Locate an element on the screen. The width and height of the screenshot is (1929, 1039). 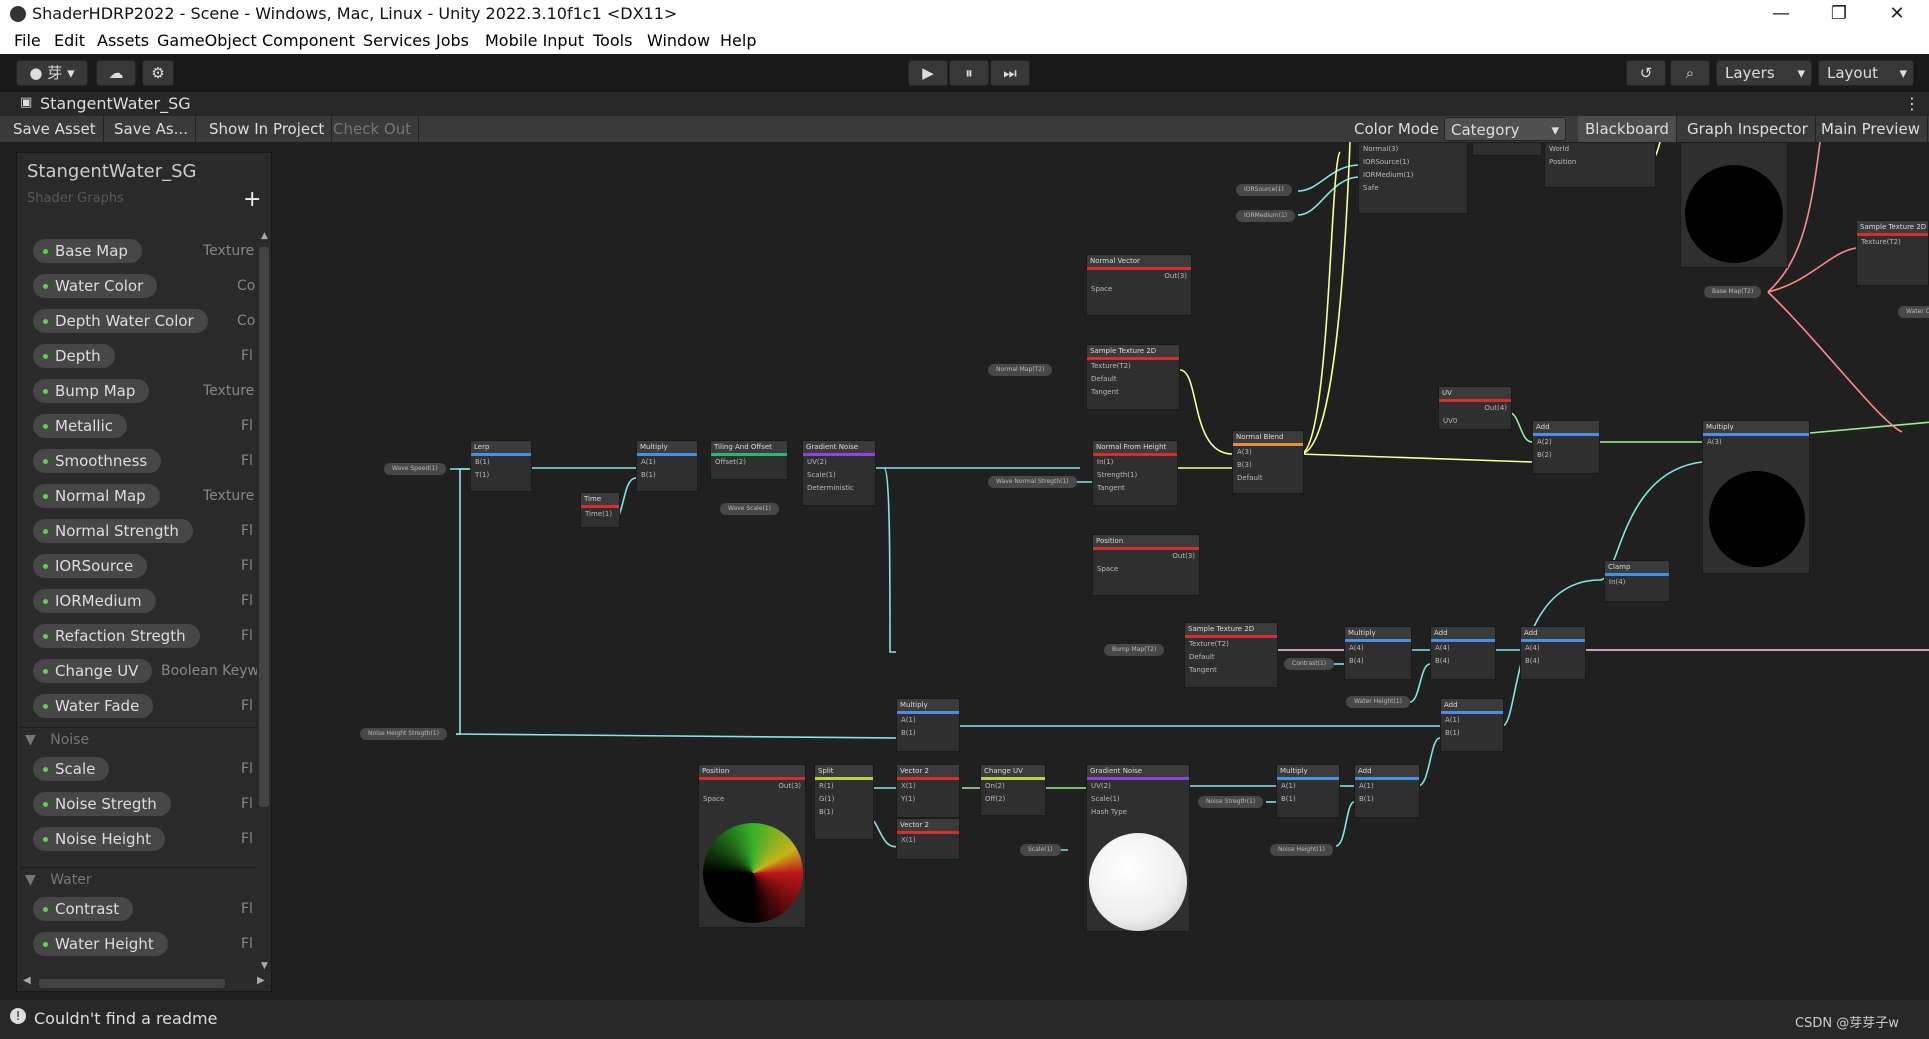
menu-tools: Tools is located at coordinates (612, 40).